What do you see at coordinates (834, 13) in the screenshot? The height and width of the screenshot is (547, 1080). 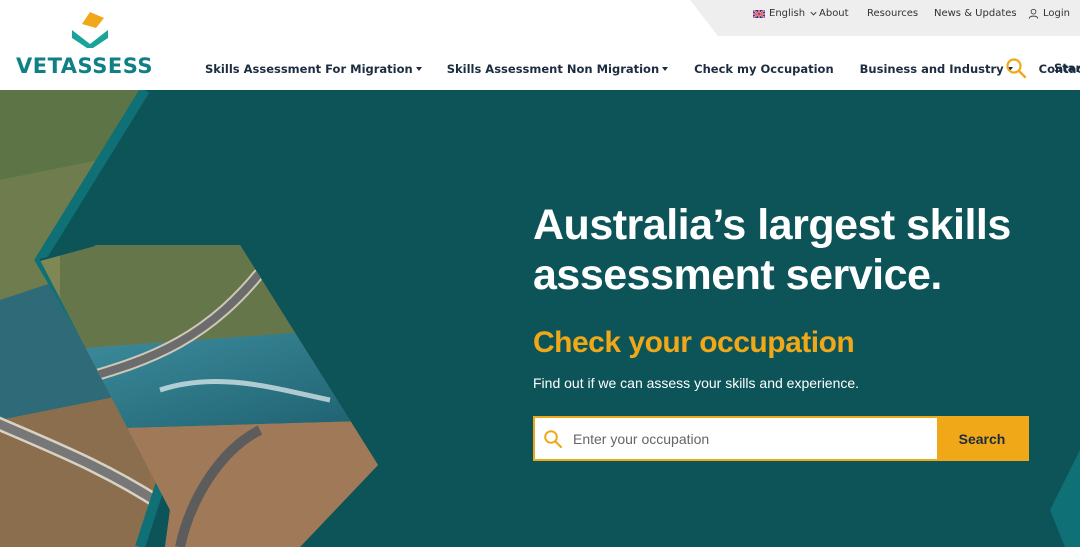 I see `about-link: About` at bounding box center [834, 13].